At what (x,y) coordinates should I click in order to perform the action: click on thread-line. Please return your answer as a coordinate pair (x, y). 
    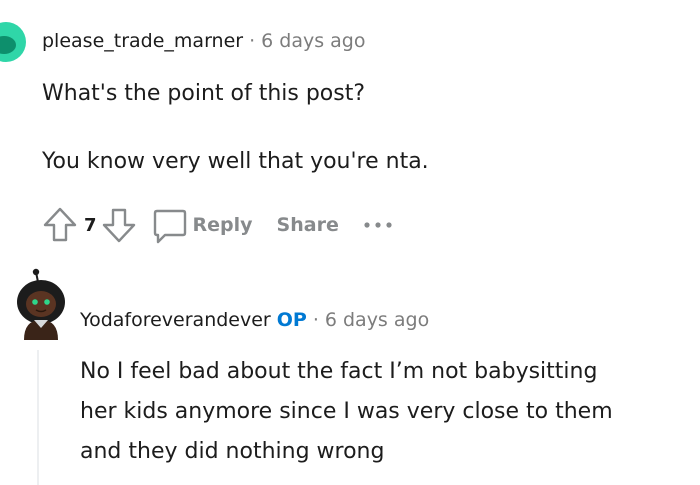
    Looking at the image, I should click on (38, 417).